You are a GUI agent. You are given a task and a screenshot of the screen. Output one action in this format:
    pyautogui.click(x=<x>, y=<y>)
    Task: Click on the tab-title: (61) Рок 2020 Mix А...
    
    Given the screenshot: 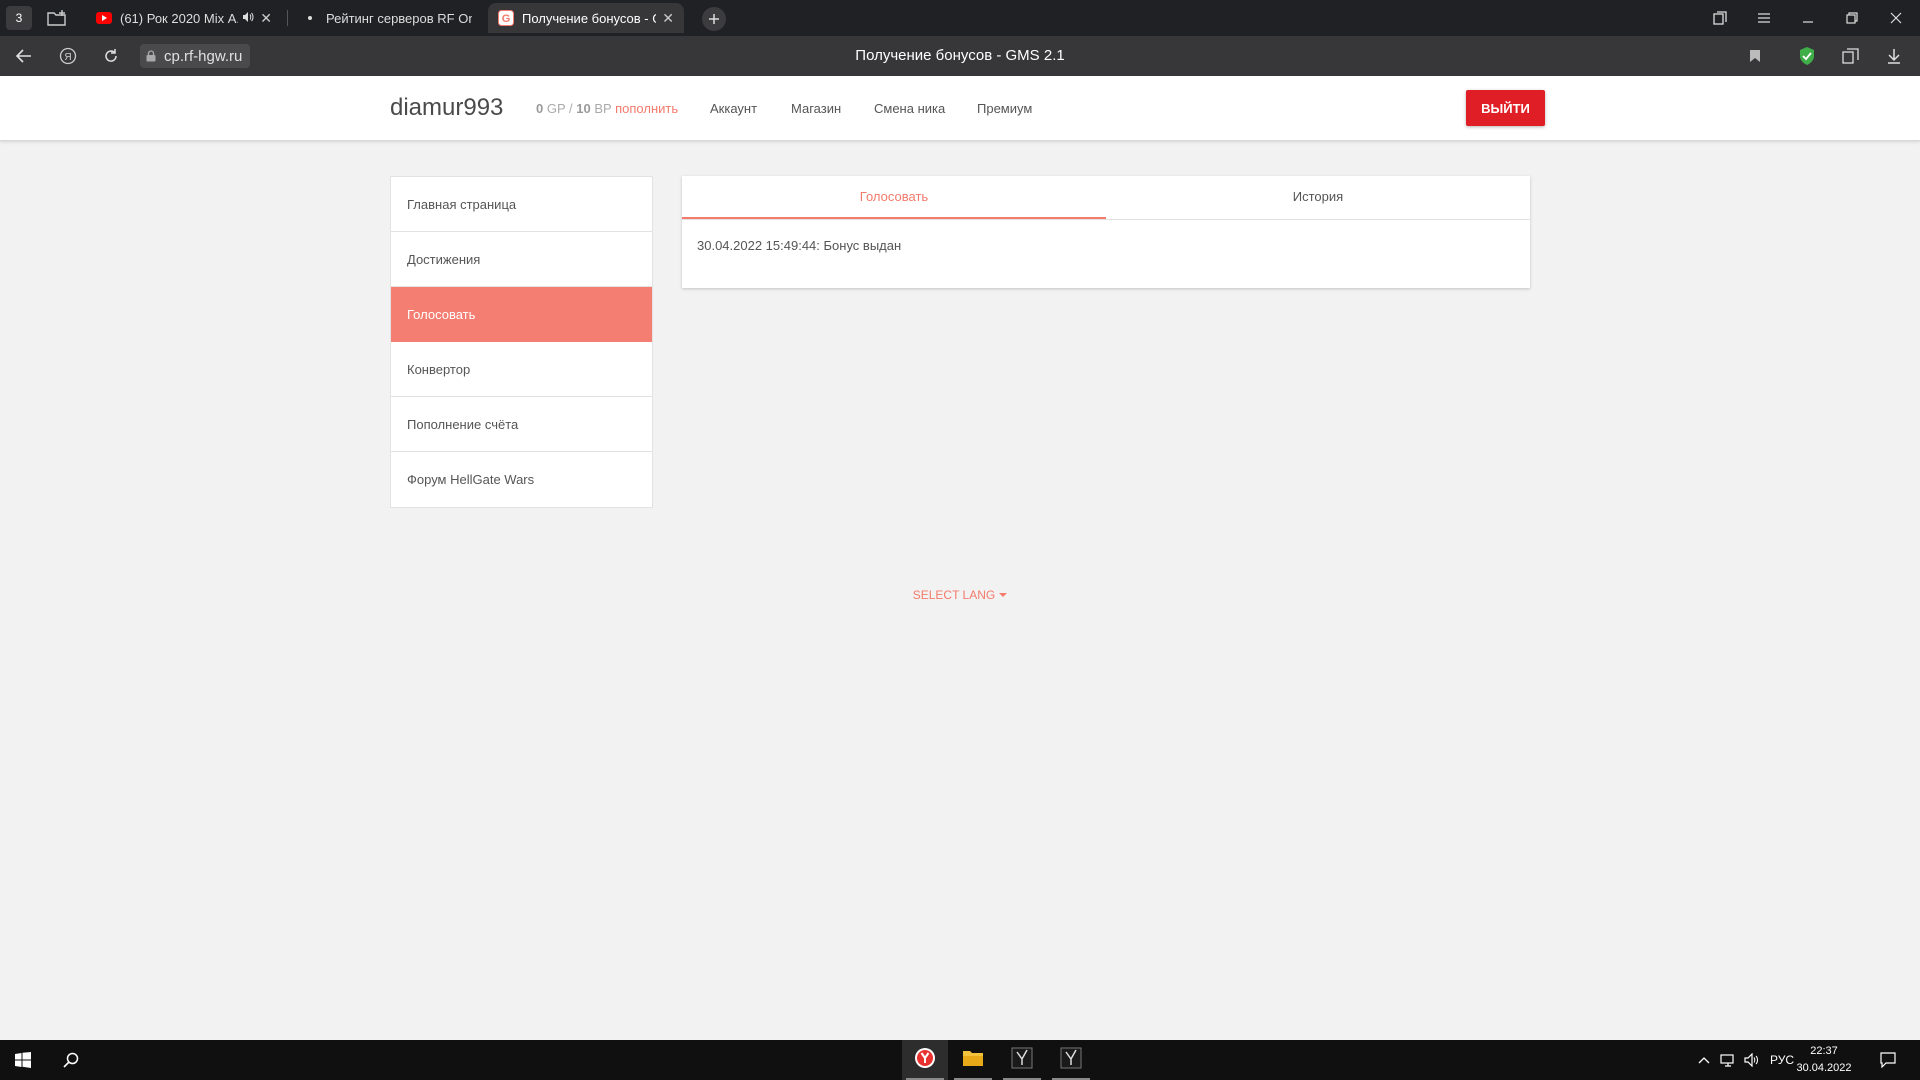 What is the action you would take?
    pyautogui.click(x=179, y=18)
    